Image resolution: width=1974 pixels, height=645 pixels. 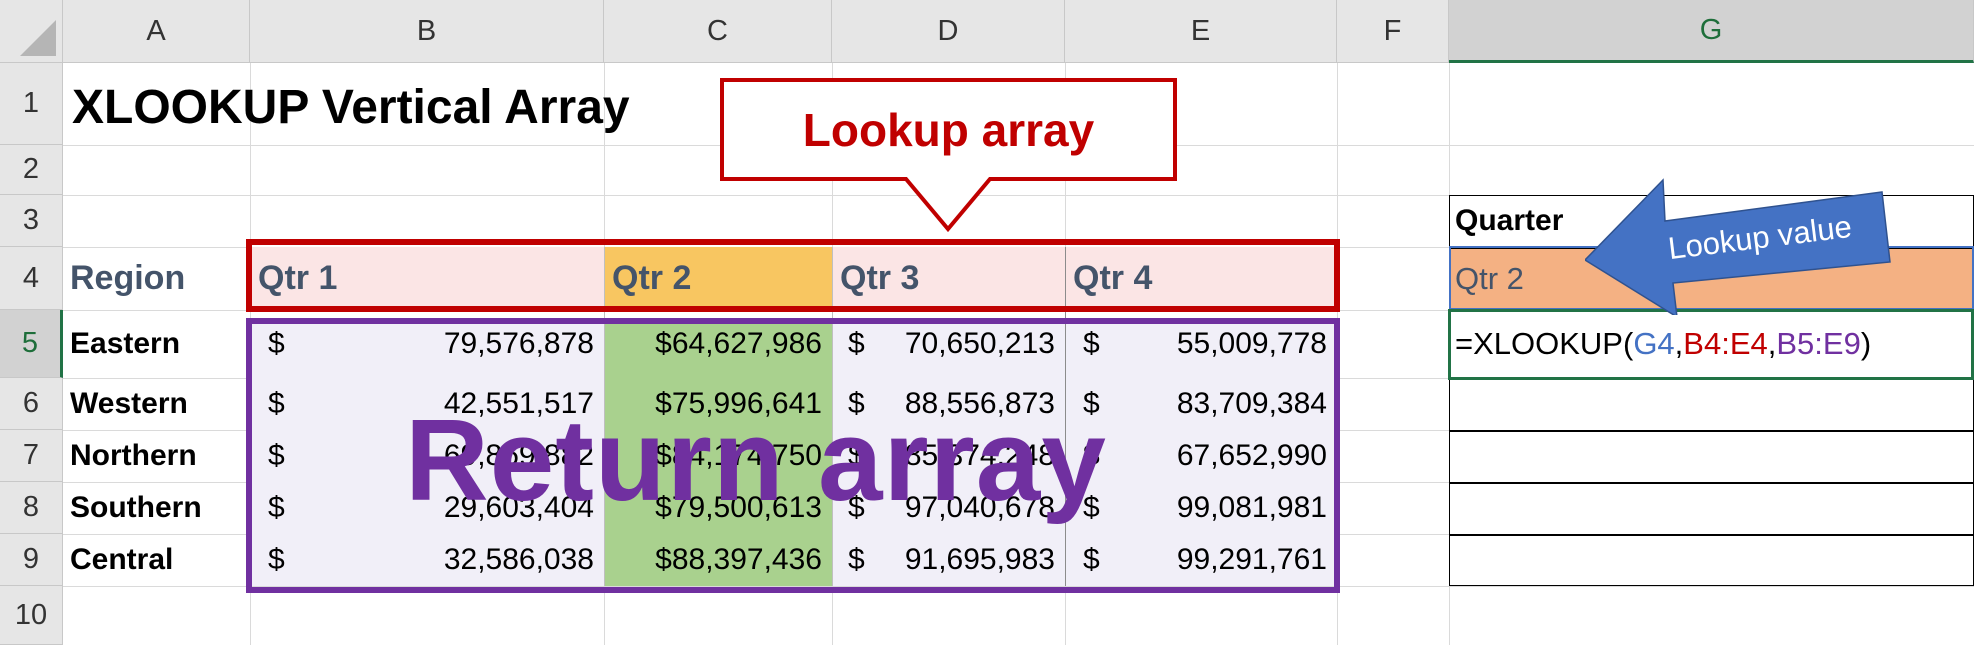 I want to click on row-header-8: 8, so click(x=31, y=508).